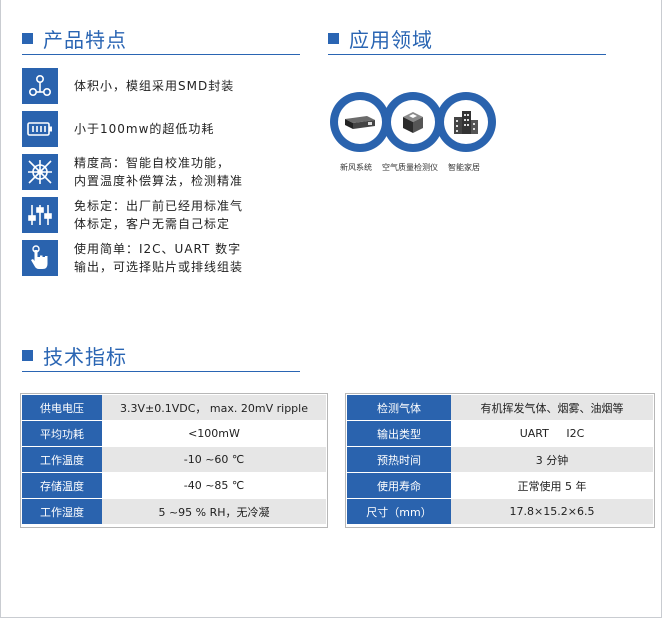  I want to click on table-row: 检测气体 有机挥发气体、烟雾、油烟等, so click(500, 408).